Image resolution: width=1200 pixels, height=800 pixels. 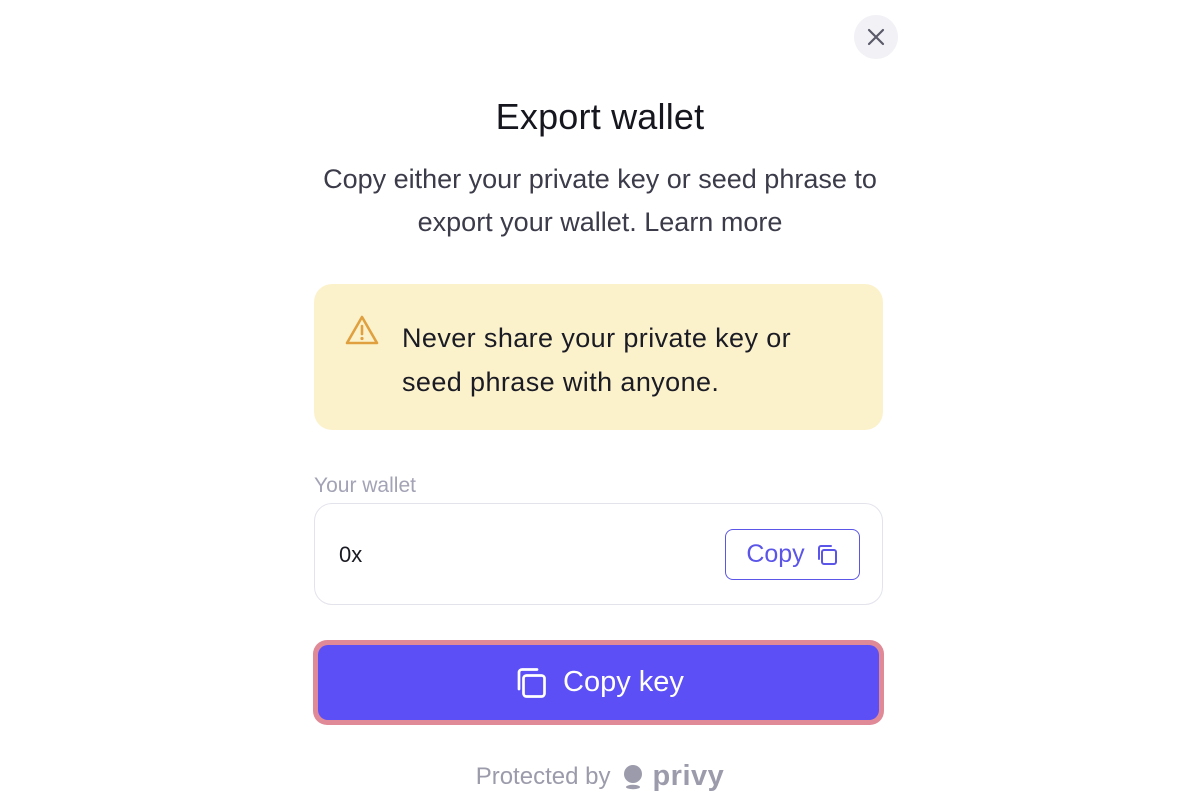 I want to click on wallet-address: 0x, so click(x=351, y=554).